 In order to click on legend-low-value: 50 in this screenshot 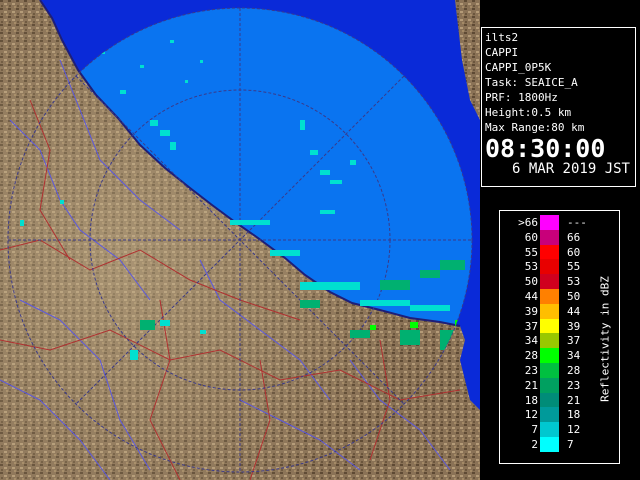, I will do `click(531, 282)`.